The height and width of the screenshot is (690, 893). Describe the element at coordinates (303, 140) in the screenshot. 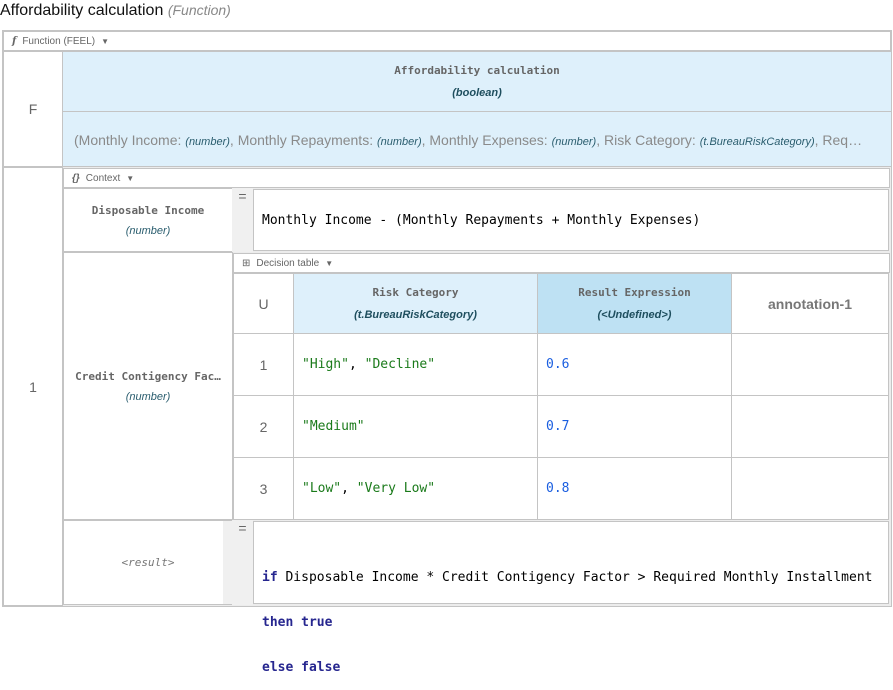

I see `param-name: Monthly Repayments` at that location.